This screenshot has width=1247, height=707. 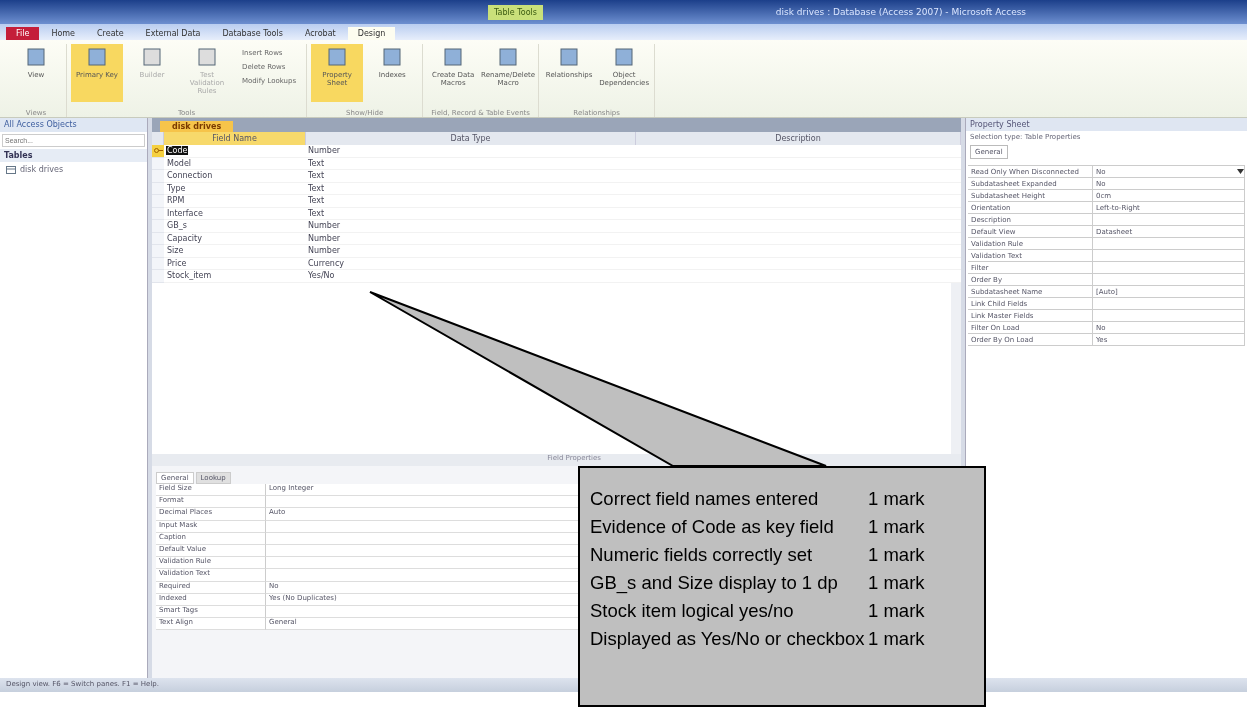 I want to click on ribbon-tab: Acrobat, so click(x=320, y=33).